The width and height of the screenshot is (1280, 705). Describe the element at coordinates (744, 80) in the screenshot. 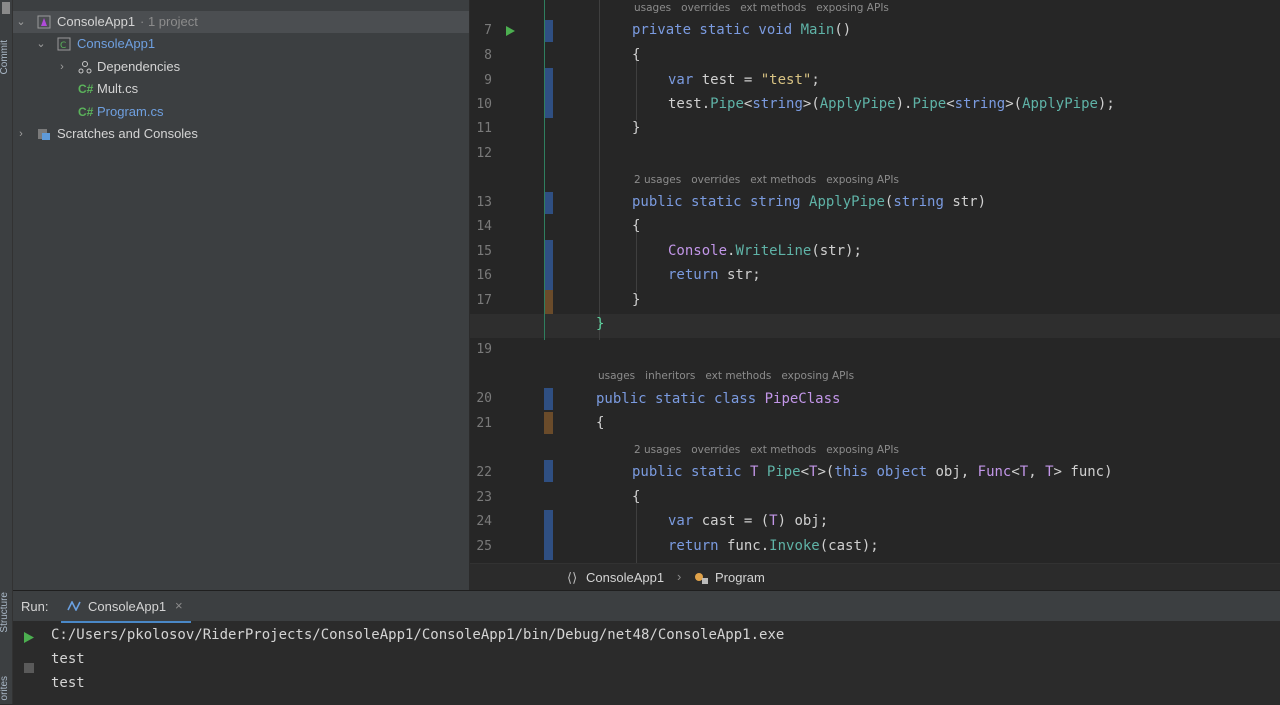

I see `code-line-9: var test = "test";` at that location.